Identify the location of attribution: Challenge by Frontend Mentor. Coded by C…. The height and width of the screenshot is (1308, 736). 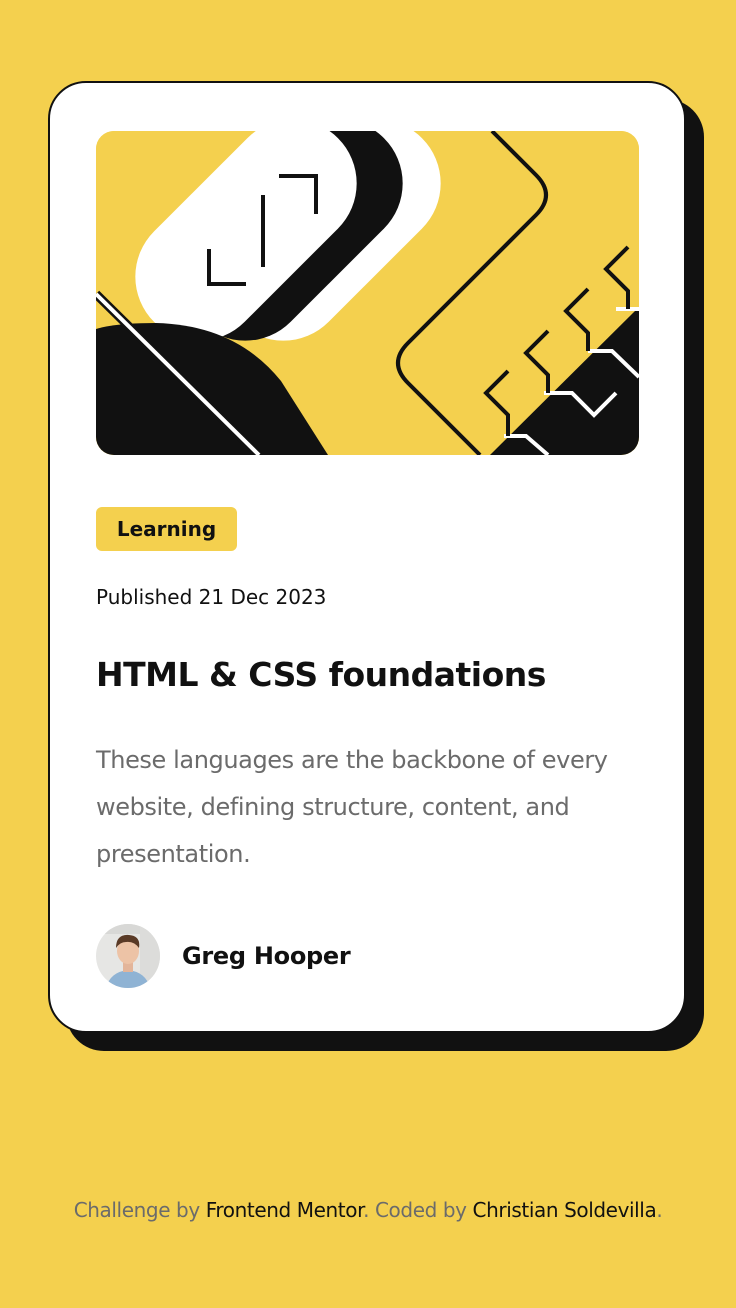
(368, 1210).